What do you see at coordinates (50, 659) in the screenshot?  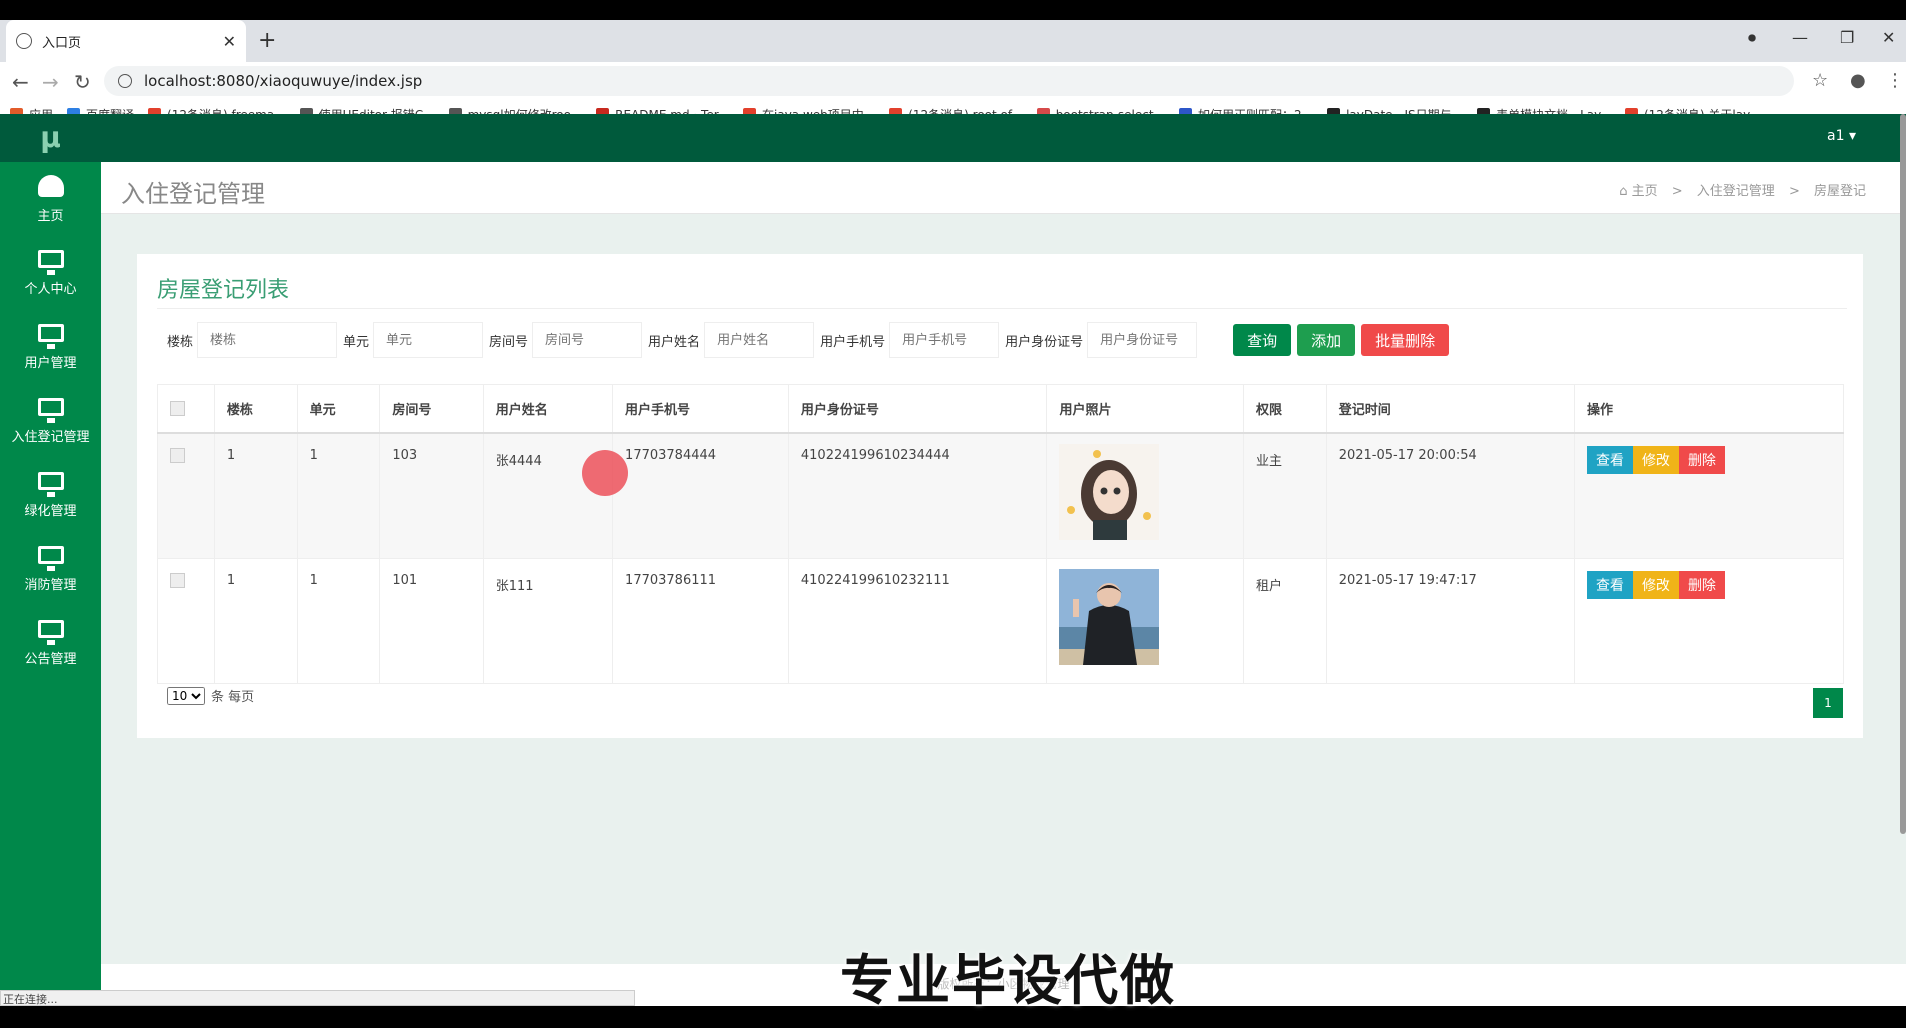 I see `sidebar-item-label: 公告管理` at bounding box center [50, 659].